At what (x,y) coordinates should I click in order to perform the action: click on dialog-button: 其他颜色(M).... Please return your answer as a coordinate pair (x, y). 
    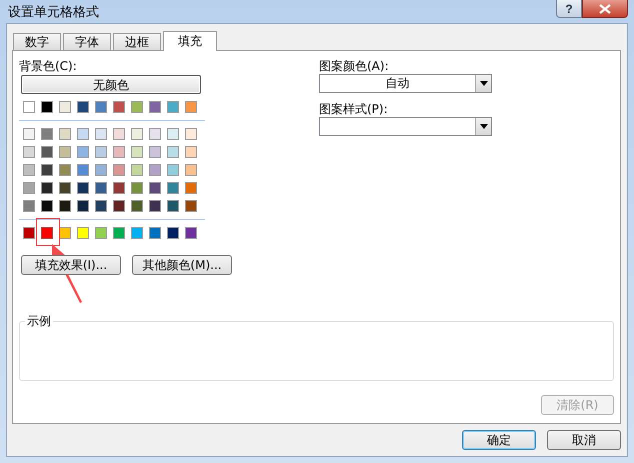
    Looking at the image, I should click on (182, 265).